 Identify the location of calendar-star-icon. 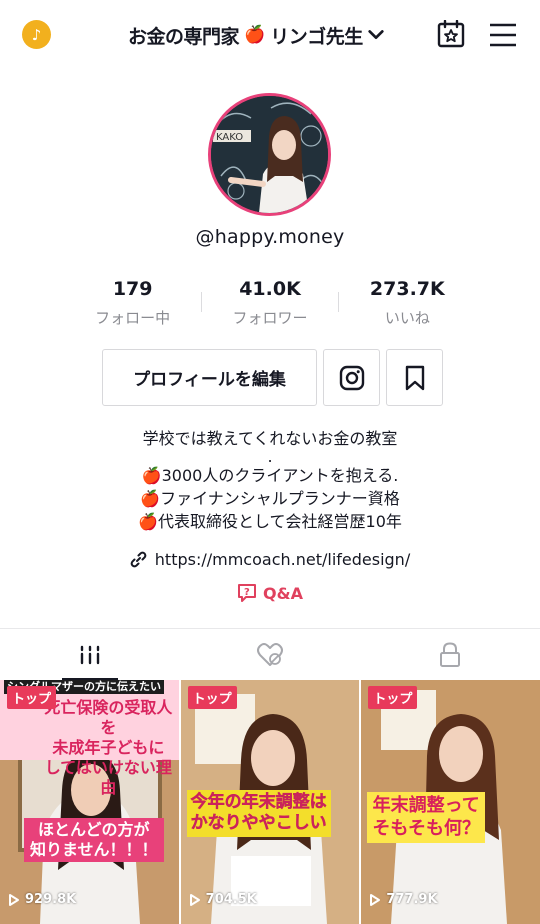
(451, 34).